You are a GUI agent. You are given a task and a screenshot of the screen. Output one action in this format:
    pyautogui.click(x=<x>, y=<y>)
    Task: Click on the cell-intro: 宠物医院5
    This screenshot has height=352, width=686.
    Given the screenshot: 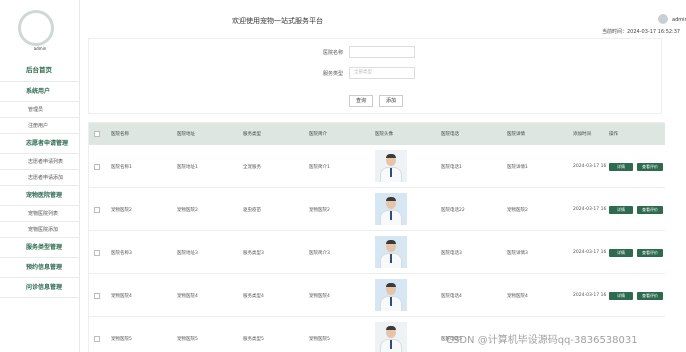 What is the action you would take?
    pyautogui.click(x=319, y=339)
    